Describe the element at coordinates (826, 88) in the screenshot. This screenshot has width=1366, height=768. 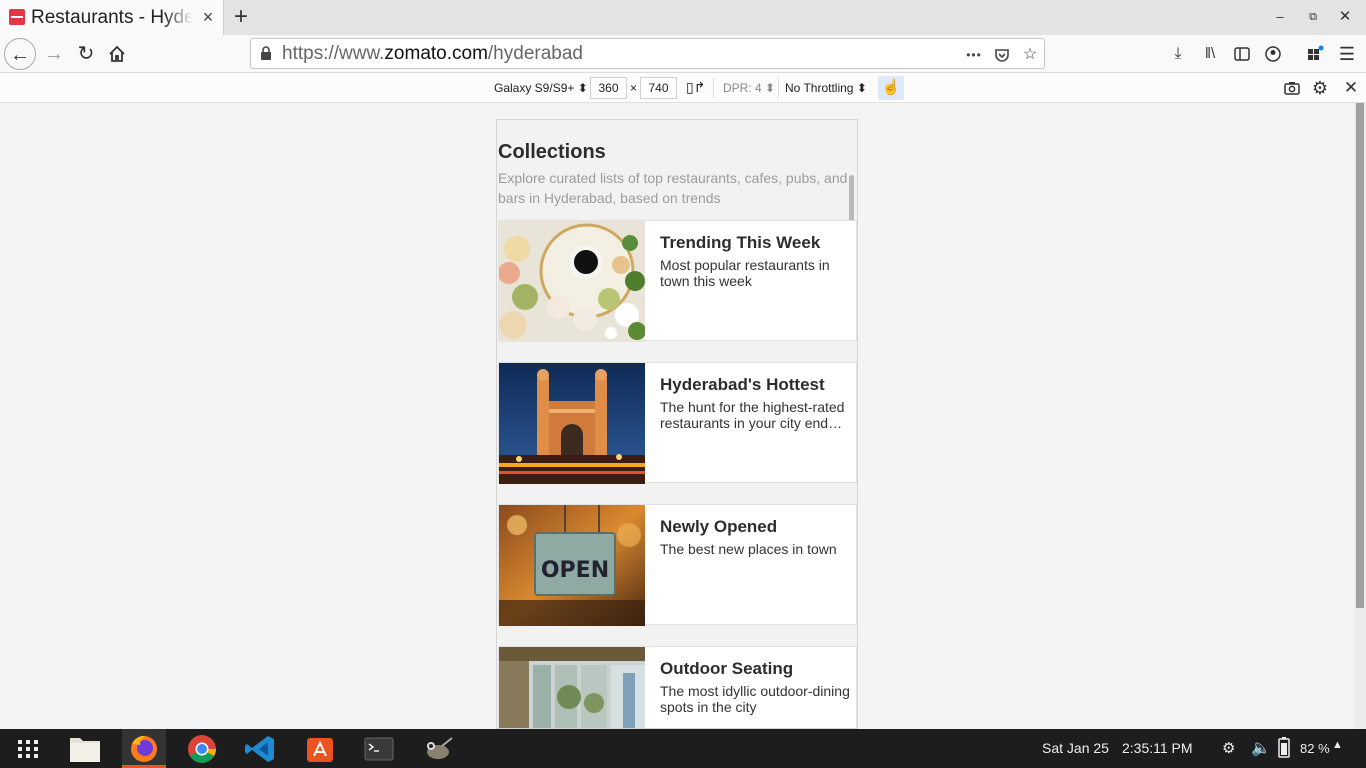
I see `throttling-selector: No Throttling ⬍` at that location.